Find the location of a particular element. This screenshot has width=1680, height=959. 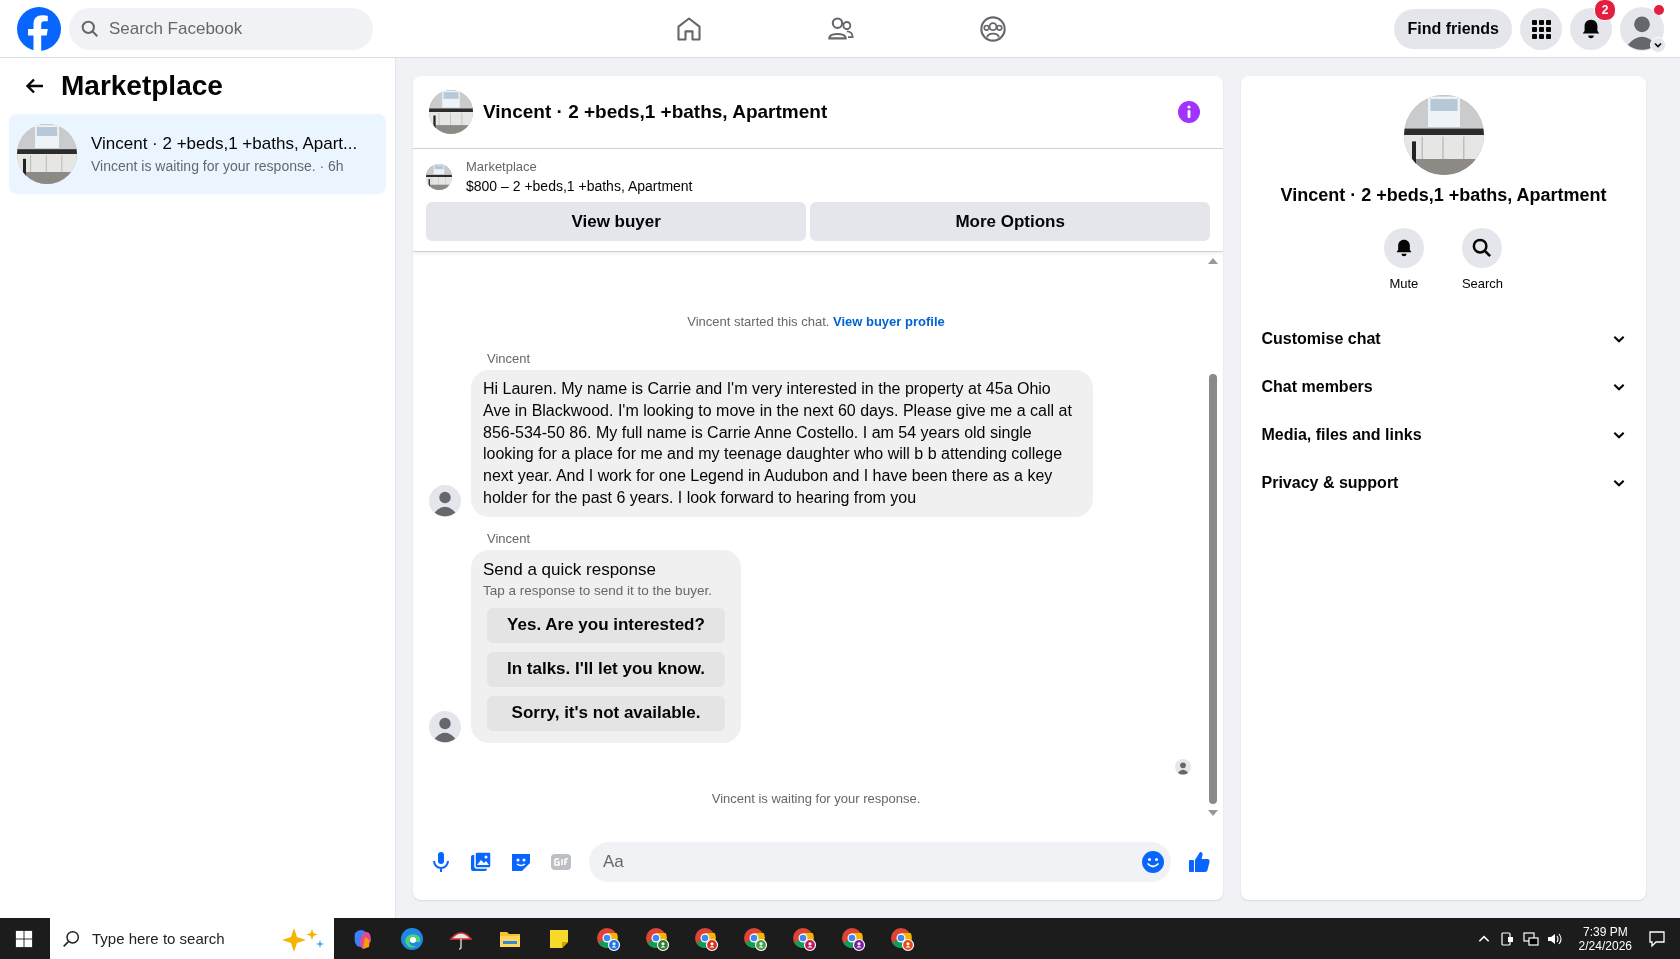

waiting-status: Vincent is waiting for your response. is located at coordinates (816, 798).